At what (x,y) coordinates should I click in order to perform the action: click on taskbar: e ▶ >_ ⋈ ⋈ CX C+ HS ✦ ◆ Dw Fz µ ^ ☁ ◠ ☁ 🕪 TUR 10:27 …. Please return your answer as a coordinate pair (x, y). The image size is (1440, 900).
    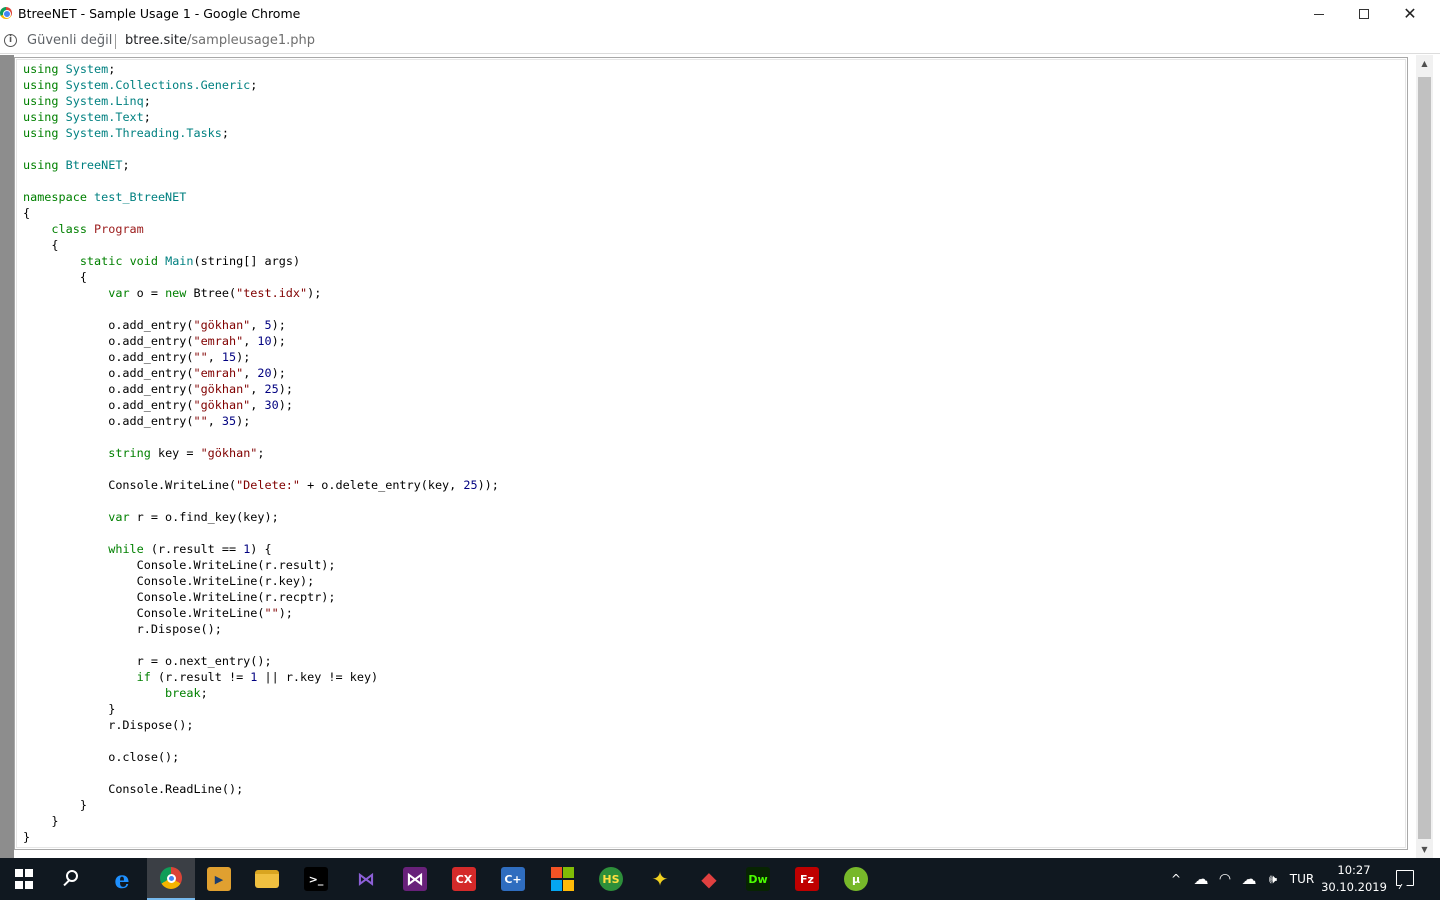
    Looking at the image, I should click on (720, 879).